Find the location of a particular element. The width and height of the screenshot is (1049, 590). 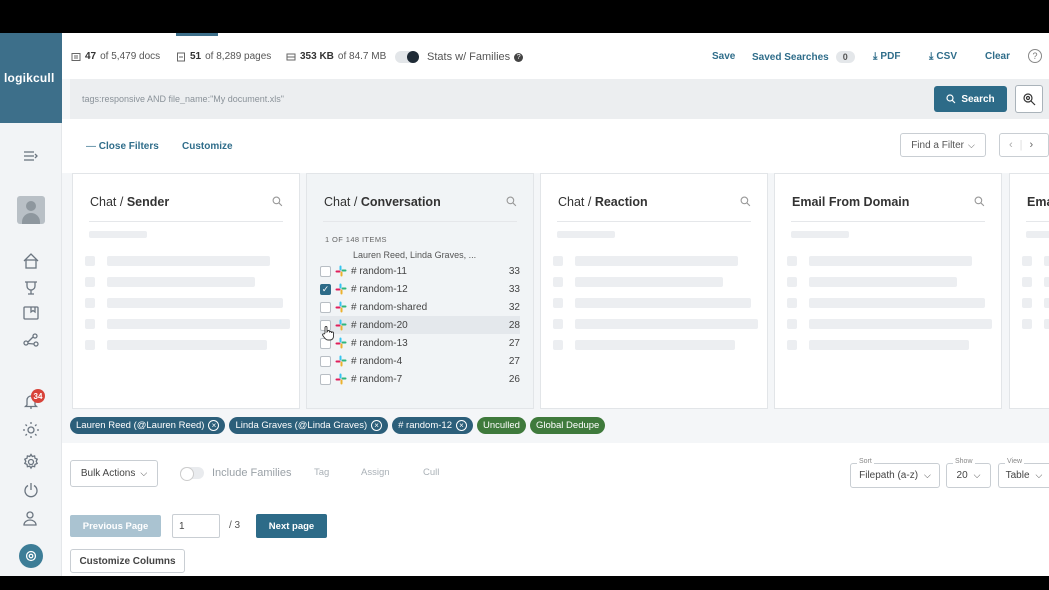

chevron-left-icon: ‹ is located at coordinates (1011, 145).